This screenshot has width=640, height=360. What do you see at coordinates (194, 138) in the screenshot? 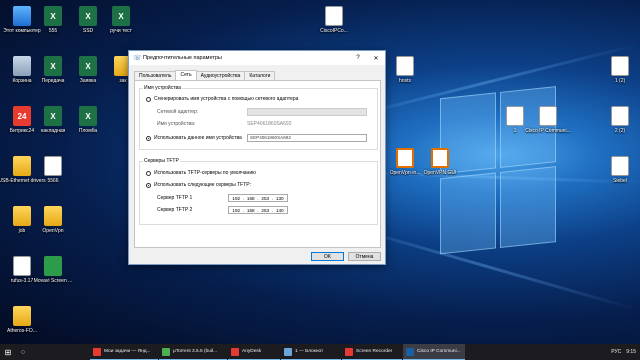
I see `radio-custom-name: Использовать данное имя устройства` at bounding box center [194, 138].